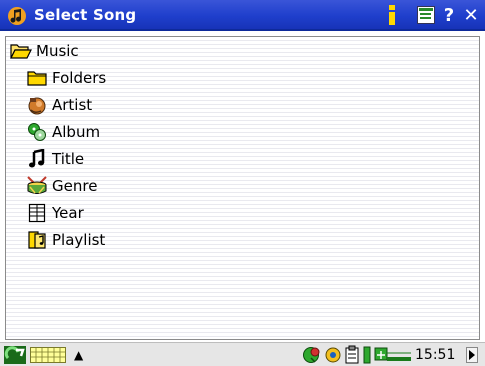  I want to click on info-button, so click(392, 15).